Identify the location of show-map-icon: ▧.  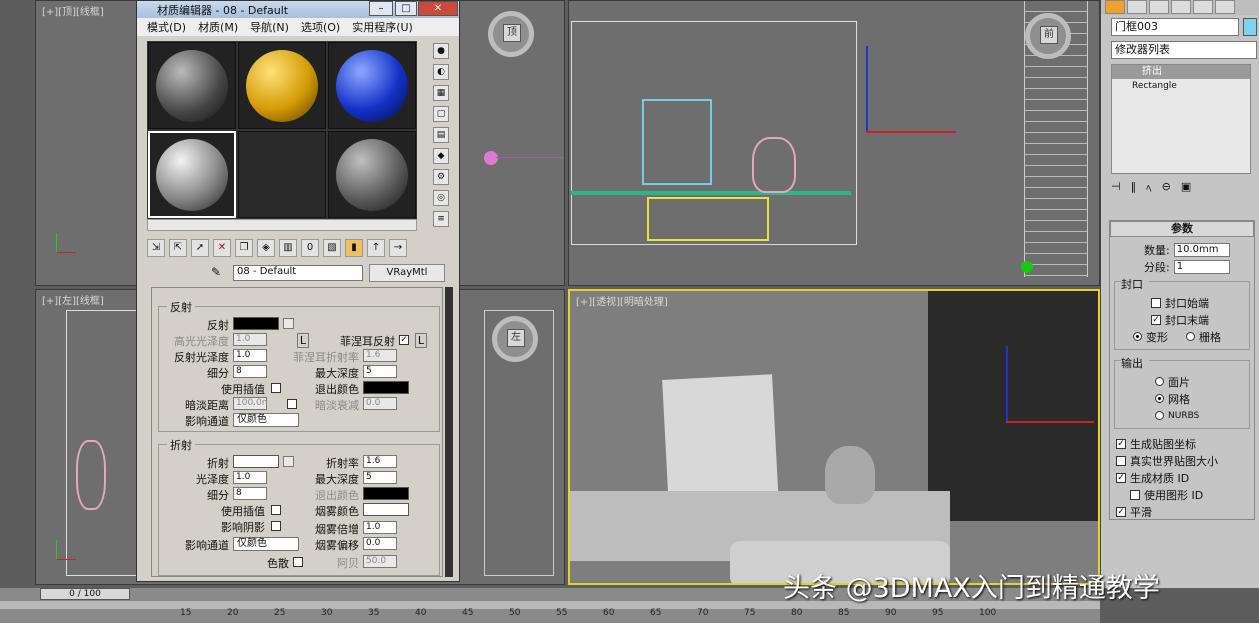
(332, 248).